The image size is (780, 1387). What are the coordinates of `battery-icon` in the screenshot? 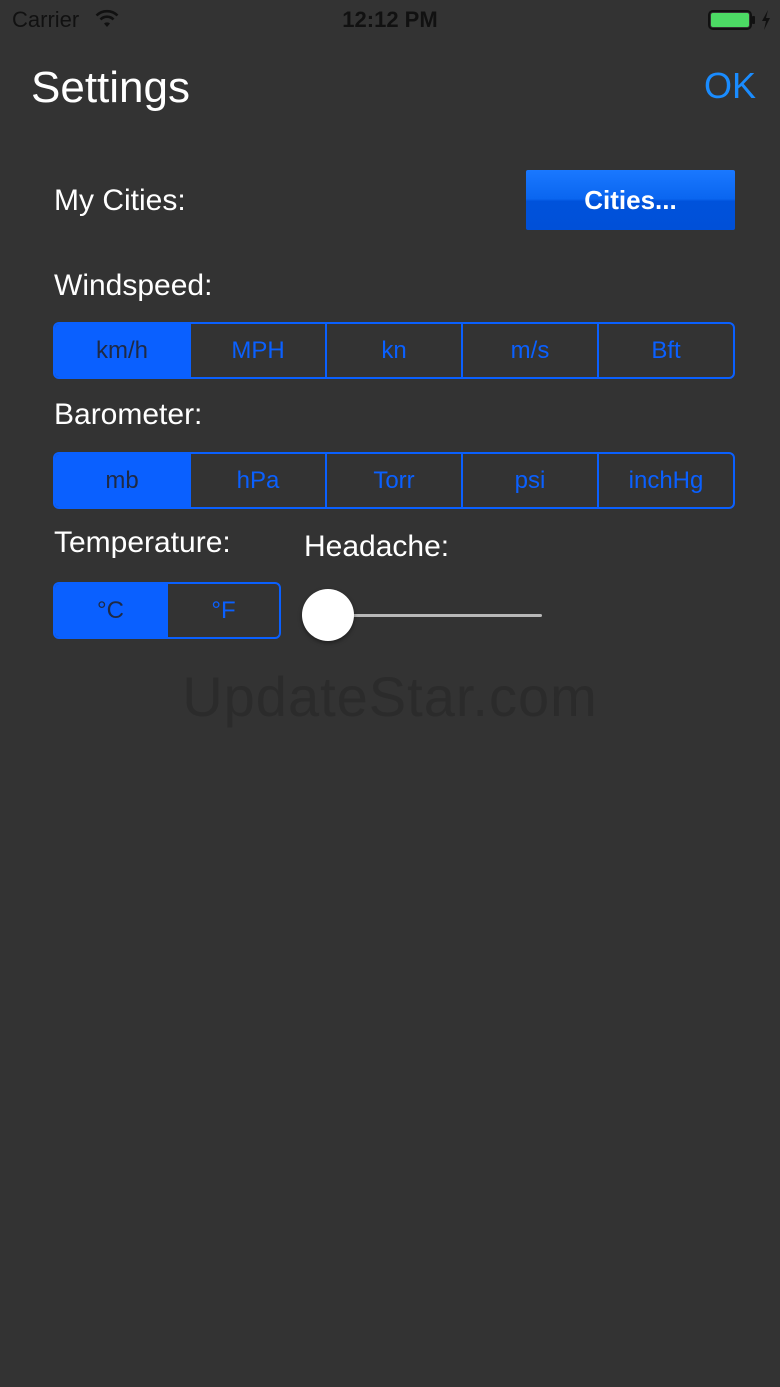 It's located at (731, 20).